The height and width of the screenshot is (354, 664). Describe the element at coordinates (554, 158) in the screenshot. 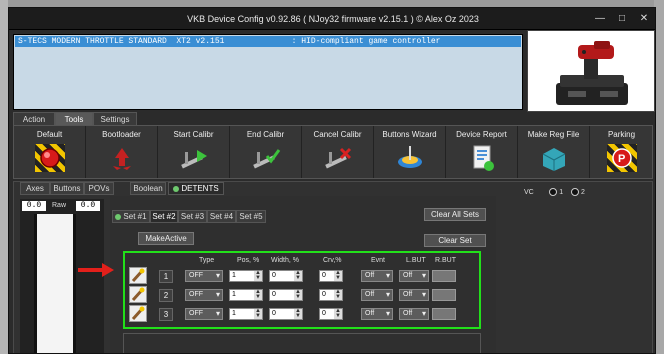

I see `reg-file-icon` at that location.